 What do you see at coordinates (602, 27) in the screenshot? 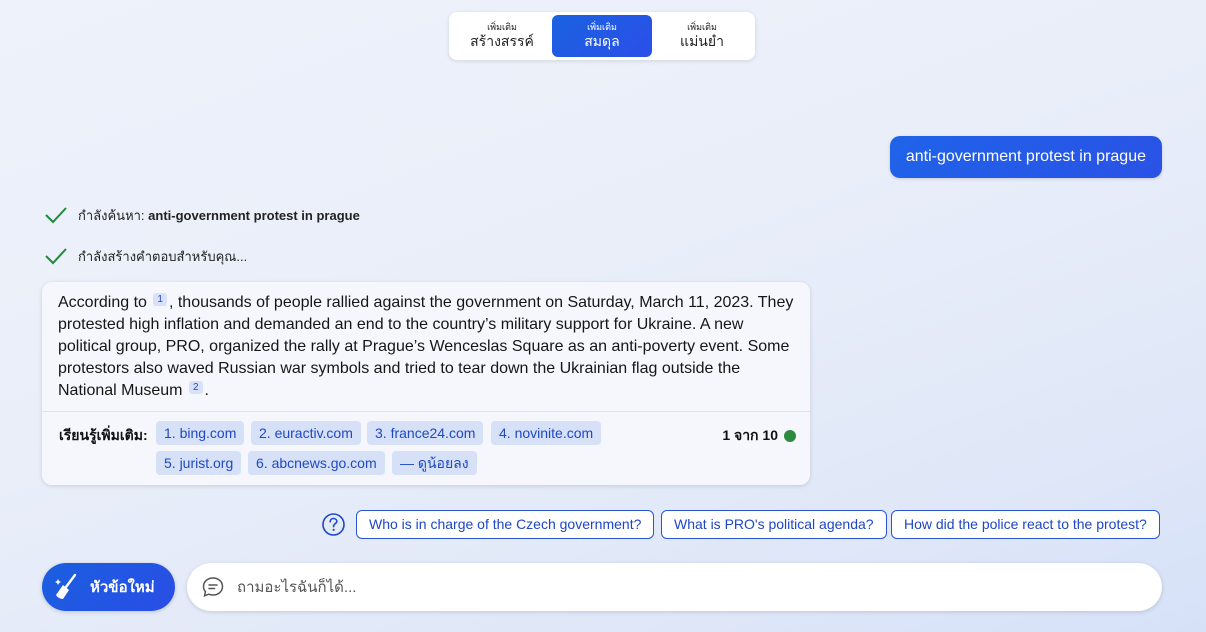
I see `tone-balanced-sublabel: เพิ่มเติม` at bounding box center [602, 27].